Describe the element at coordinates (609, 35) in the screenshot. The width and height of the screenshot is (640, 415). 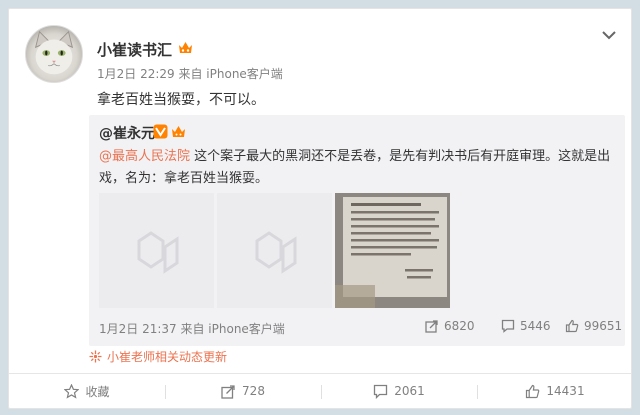
I see `chevron-down-icon` at that location.